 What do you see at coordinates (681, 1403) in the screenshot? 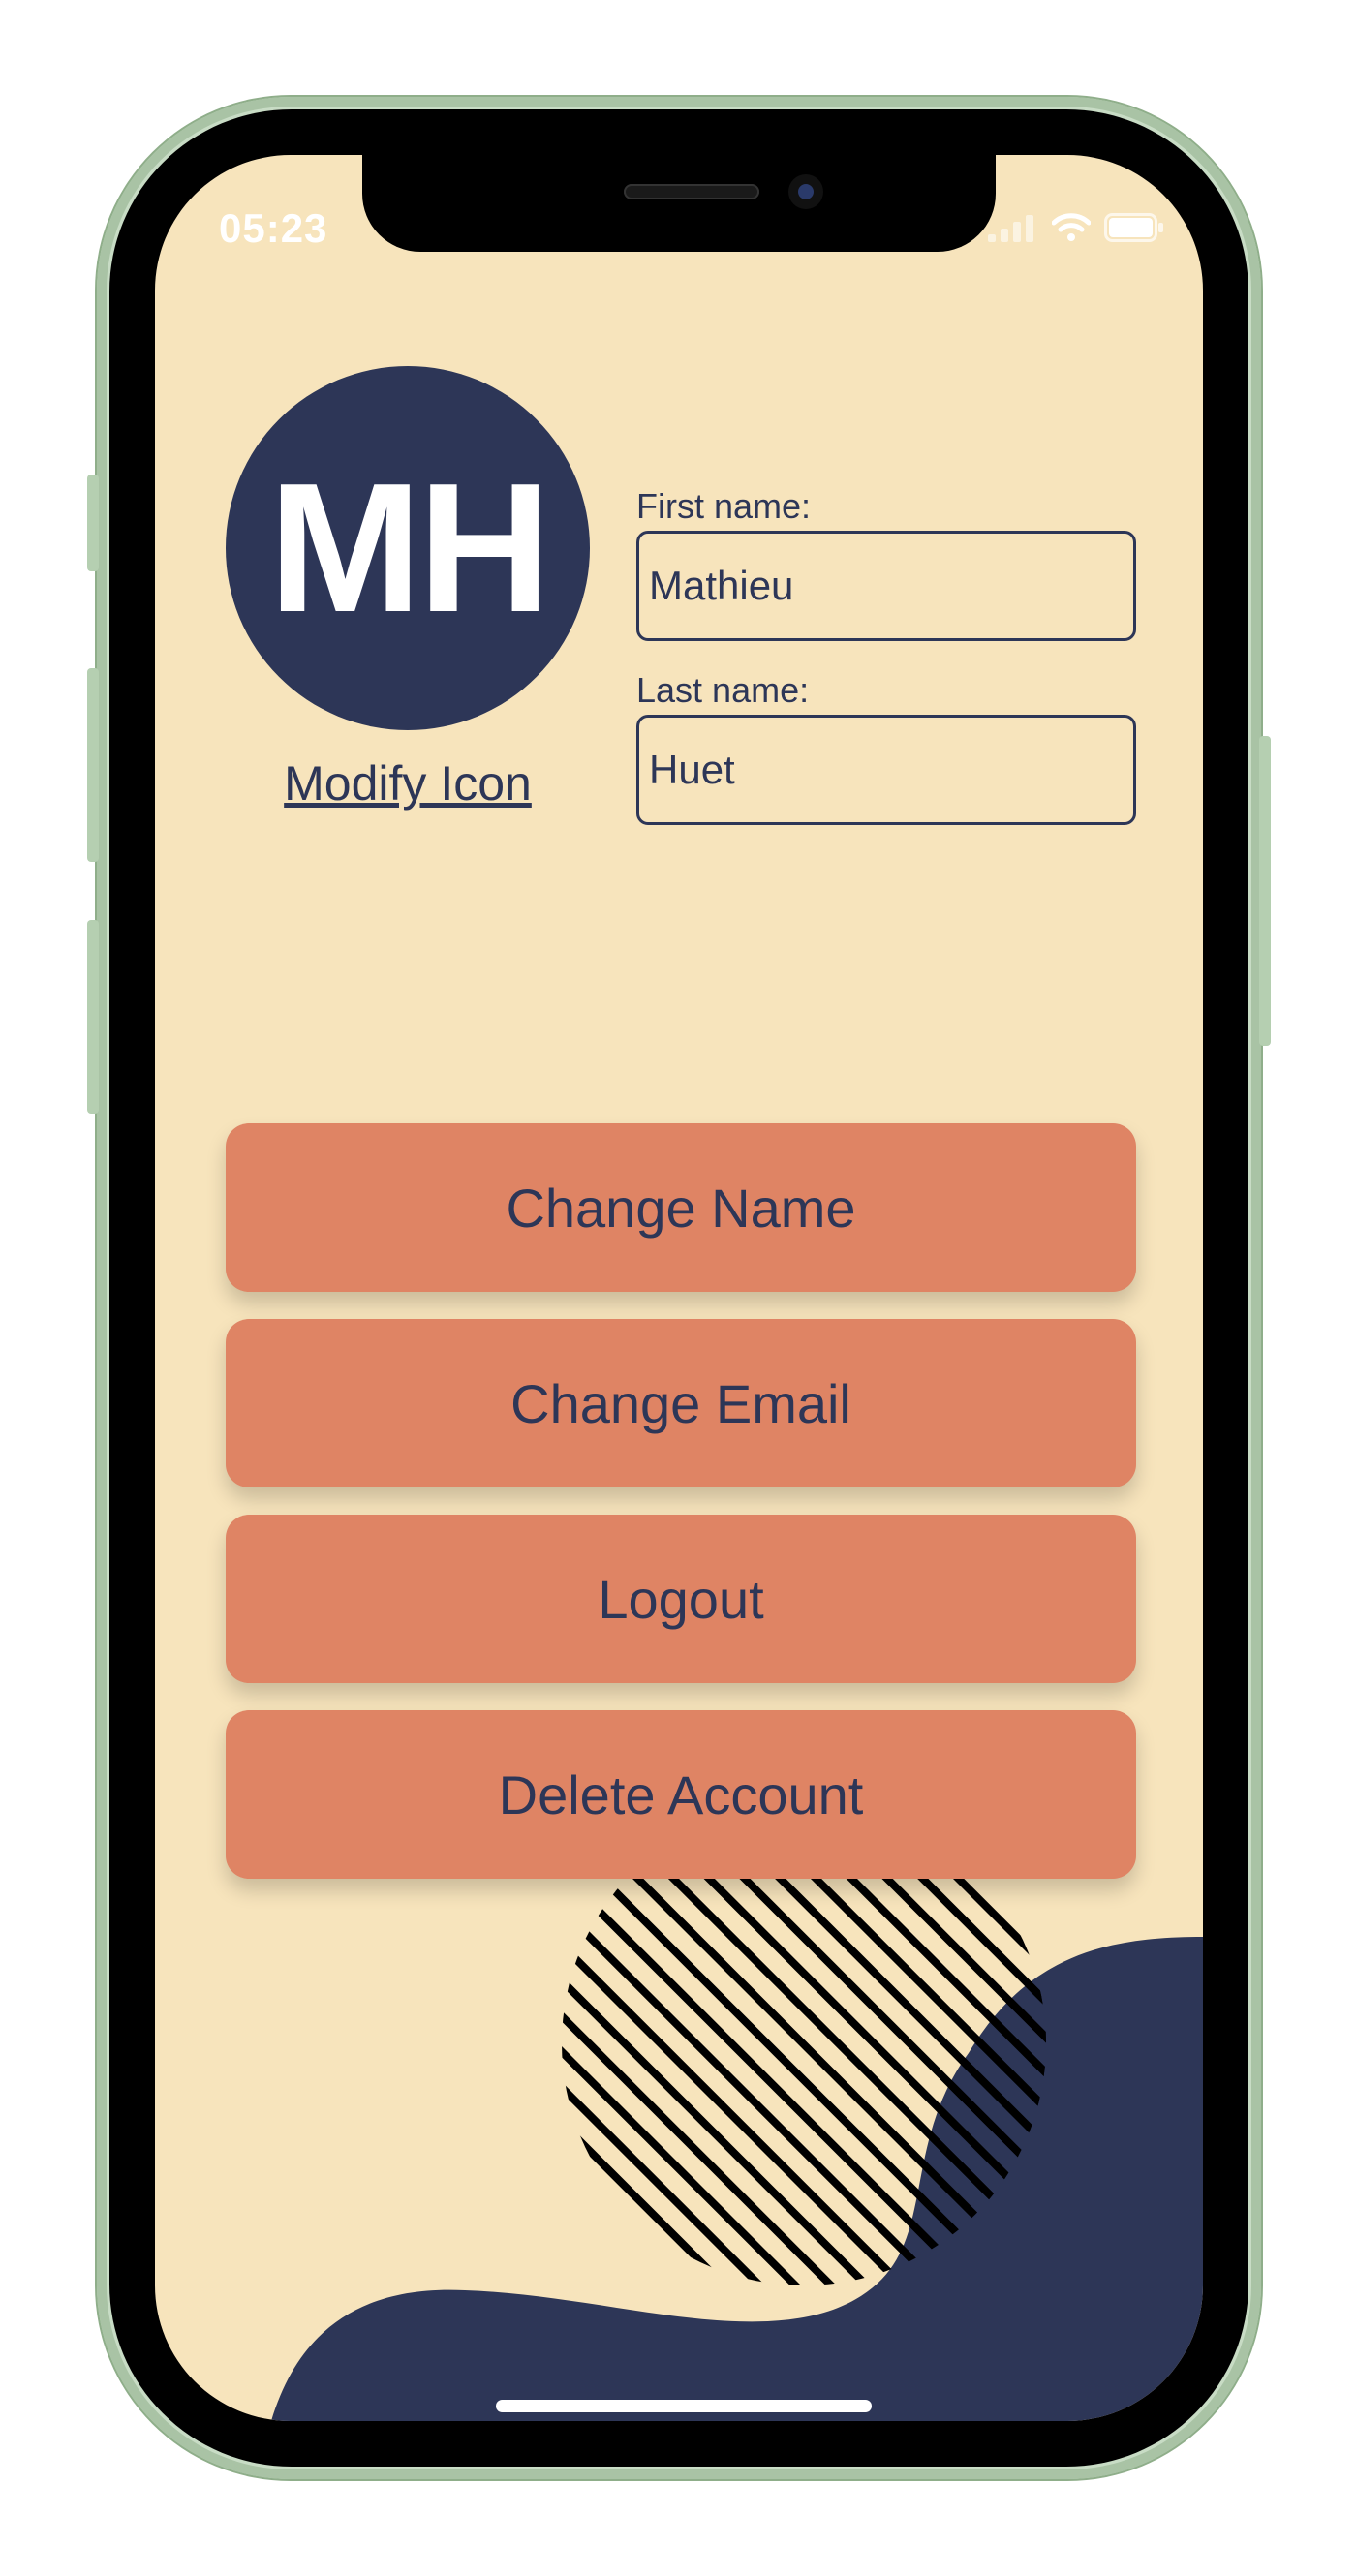
I see `change-email-button: Change Email` at bounding box center [681, 1403].